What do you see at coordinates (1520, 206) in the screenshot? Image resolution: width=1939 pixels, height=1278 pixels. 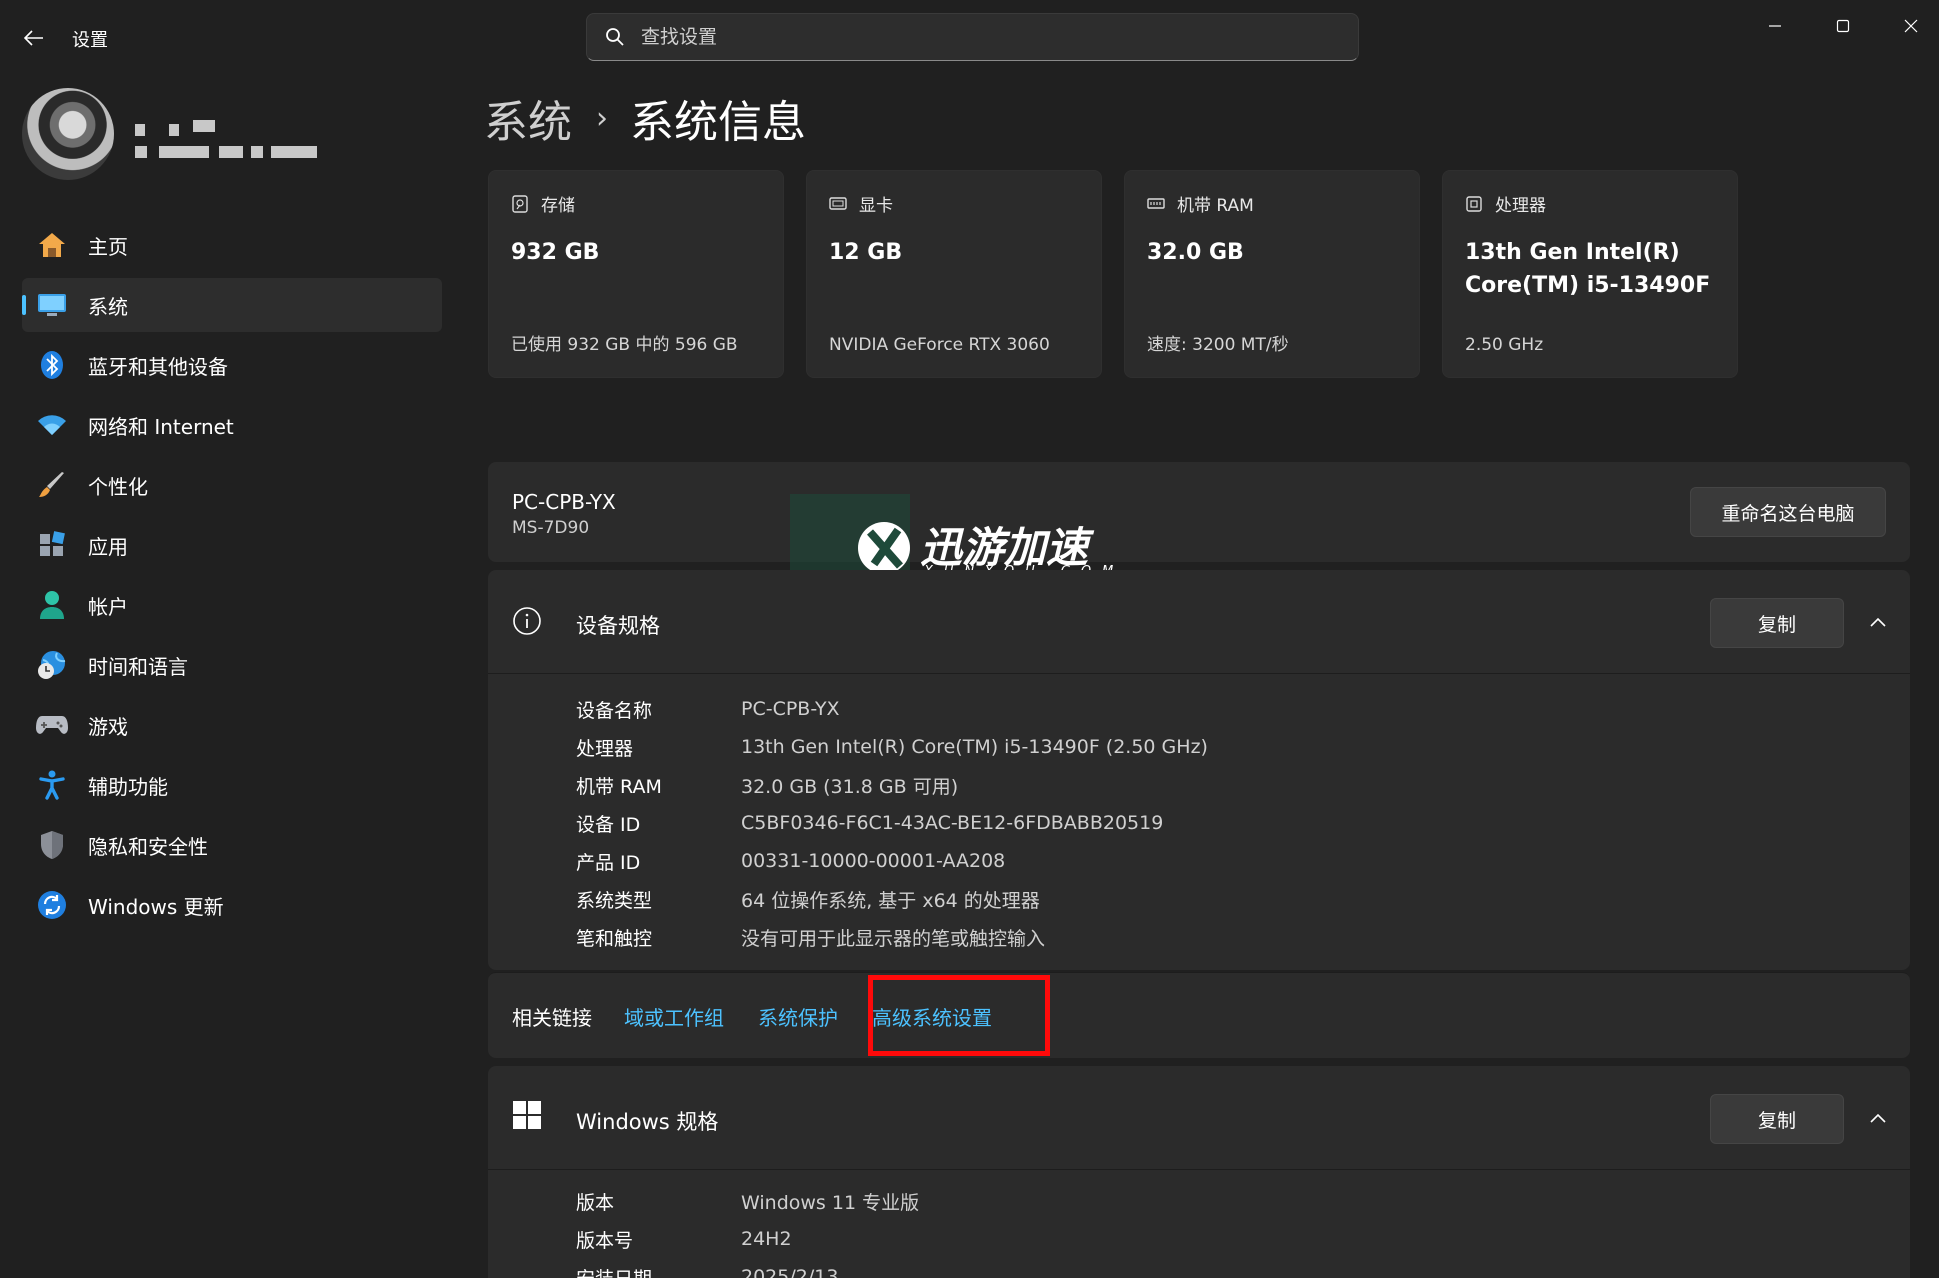 I see `card-title: 处理器` at bounding box center [1520, 206].